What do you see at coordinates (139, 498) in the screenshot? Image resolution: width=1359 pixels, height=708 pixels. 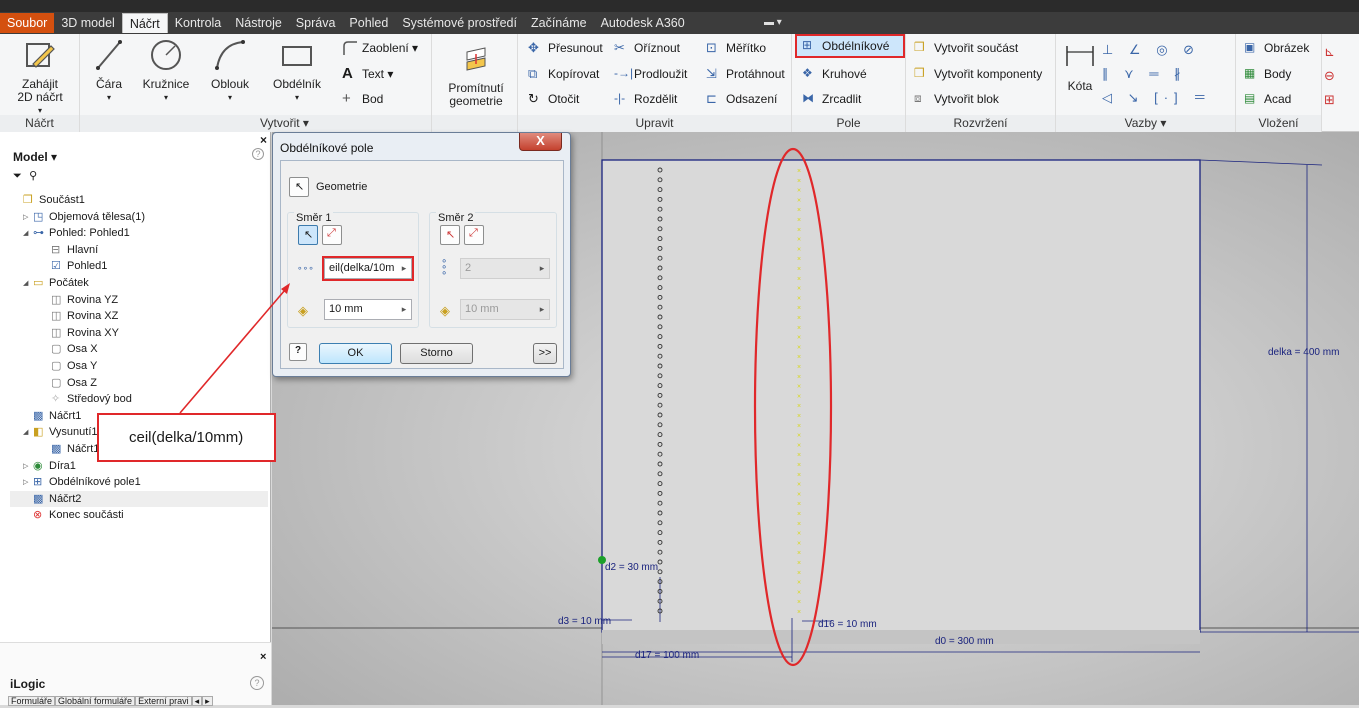 I see `tree-node: ▩ Náčrt2` at bounding box center [139, 498].